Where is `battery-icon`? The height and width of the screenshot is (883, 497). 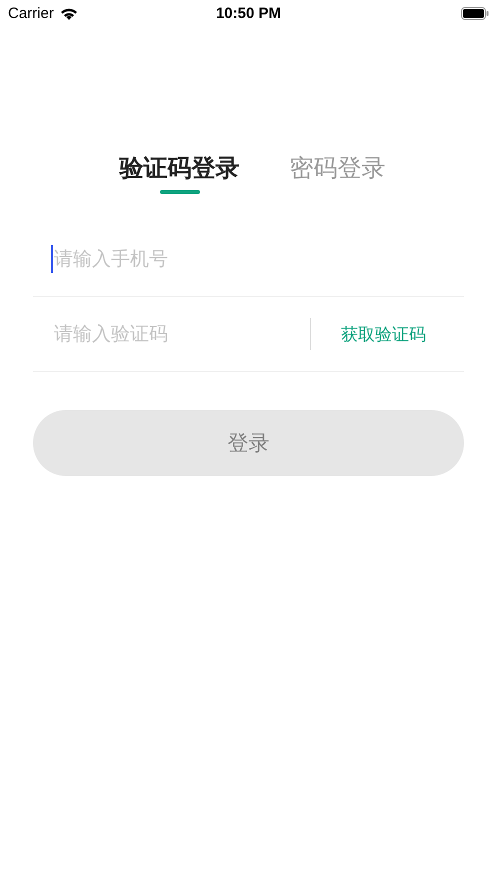 battery-icon is located at coordinates (474, 13).